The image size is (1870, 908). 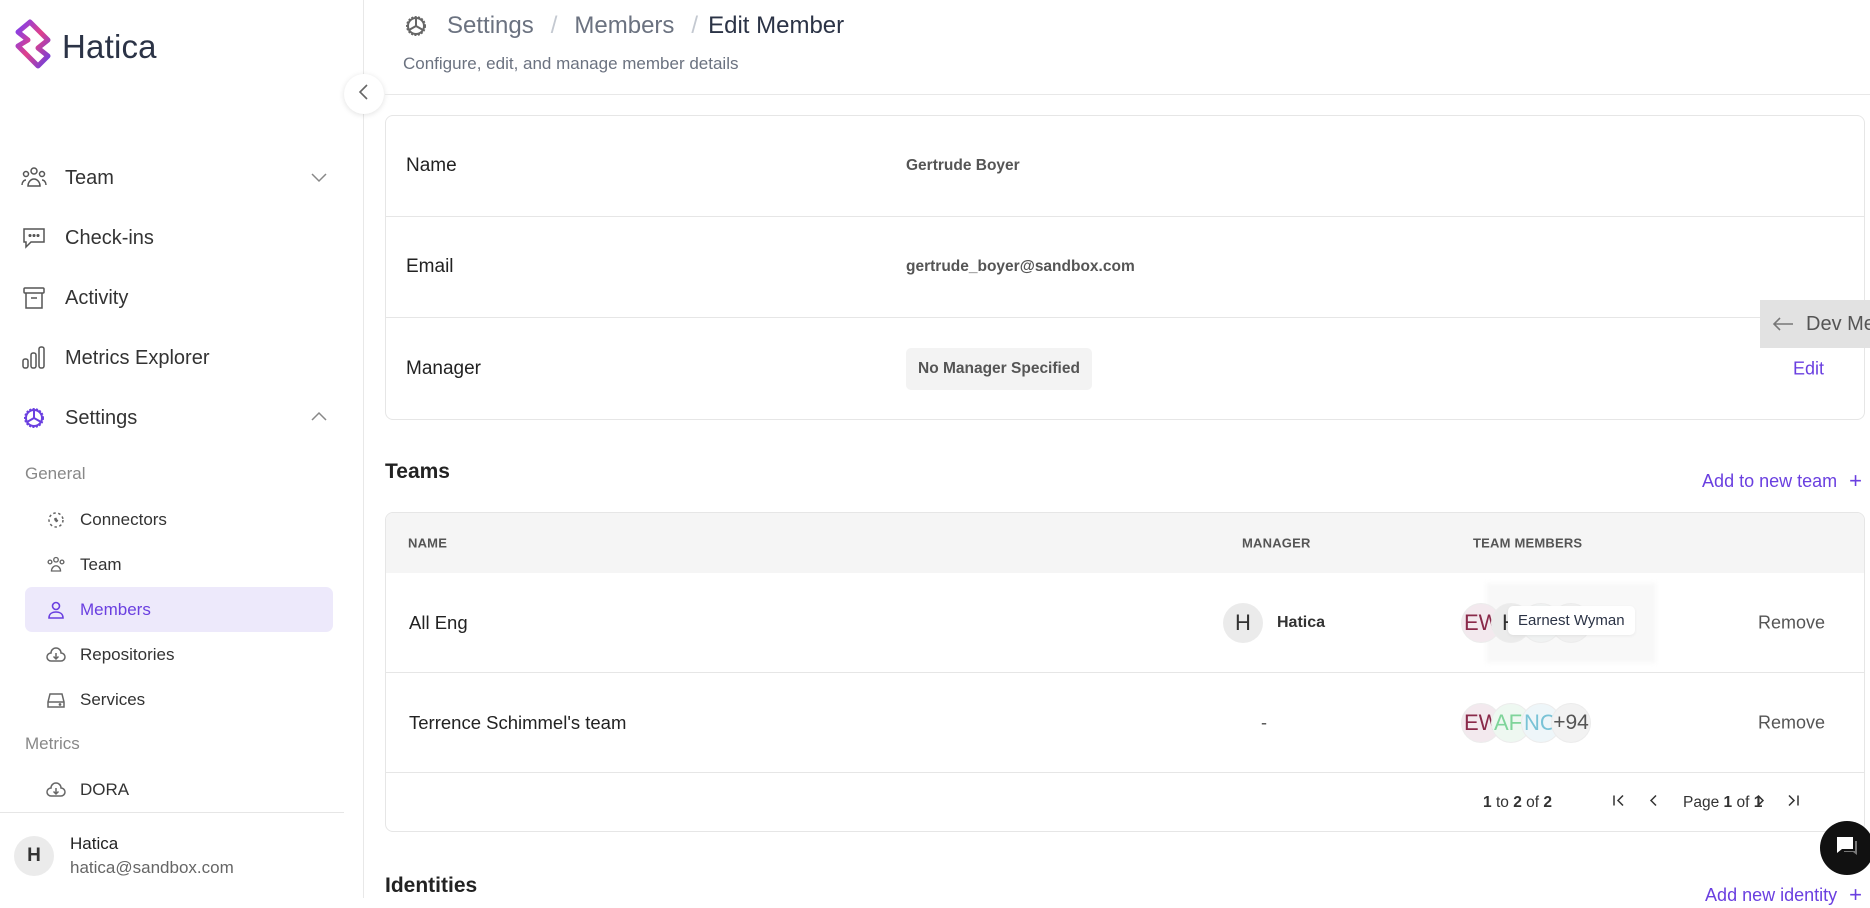 I want to click on teams-title: Teams, so click(x=417, y=471).